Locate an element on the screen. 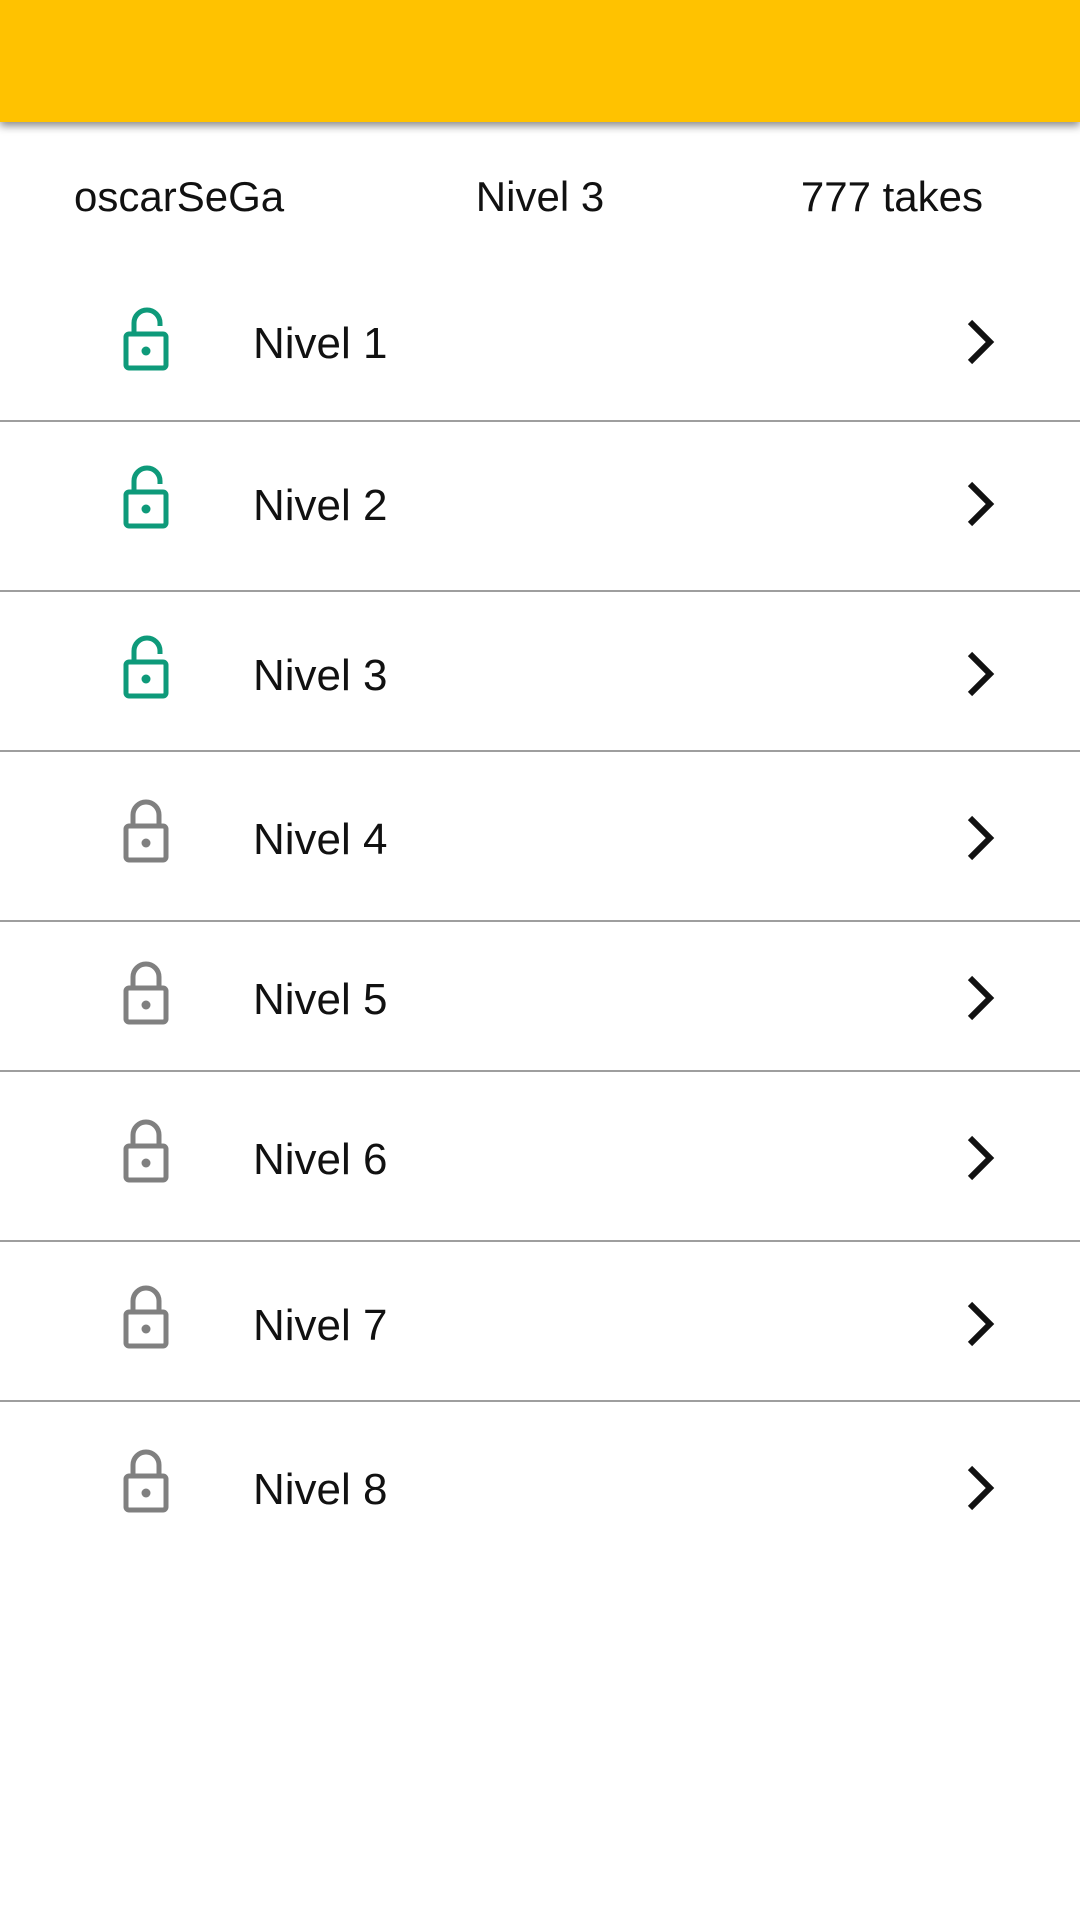 This screenshot has width=1080, height=1920. level-label: Nivel 4 is located at coordinates (320, 839).